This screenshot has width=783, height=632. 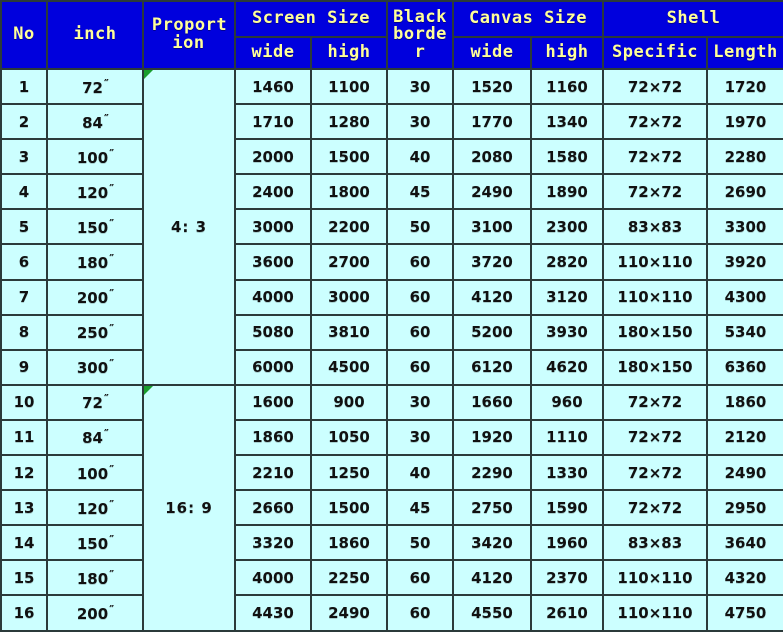 I want to click on cell-inch: 120″, so click(x=95, y=508).